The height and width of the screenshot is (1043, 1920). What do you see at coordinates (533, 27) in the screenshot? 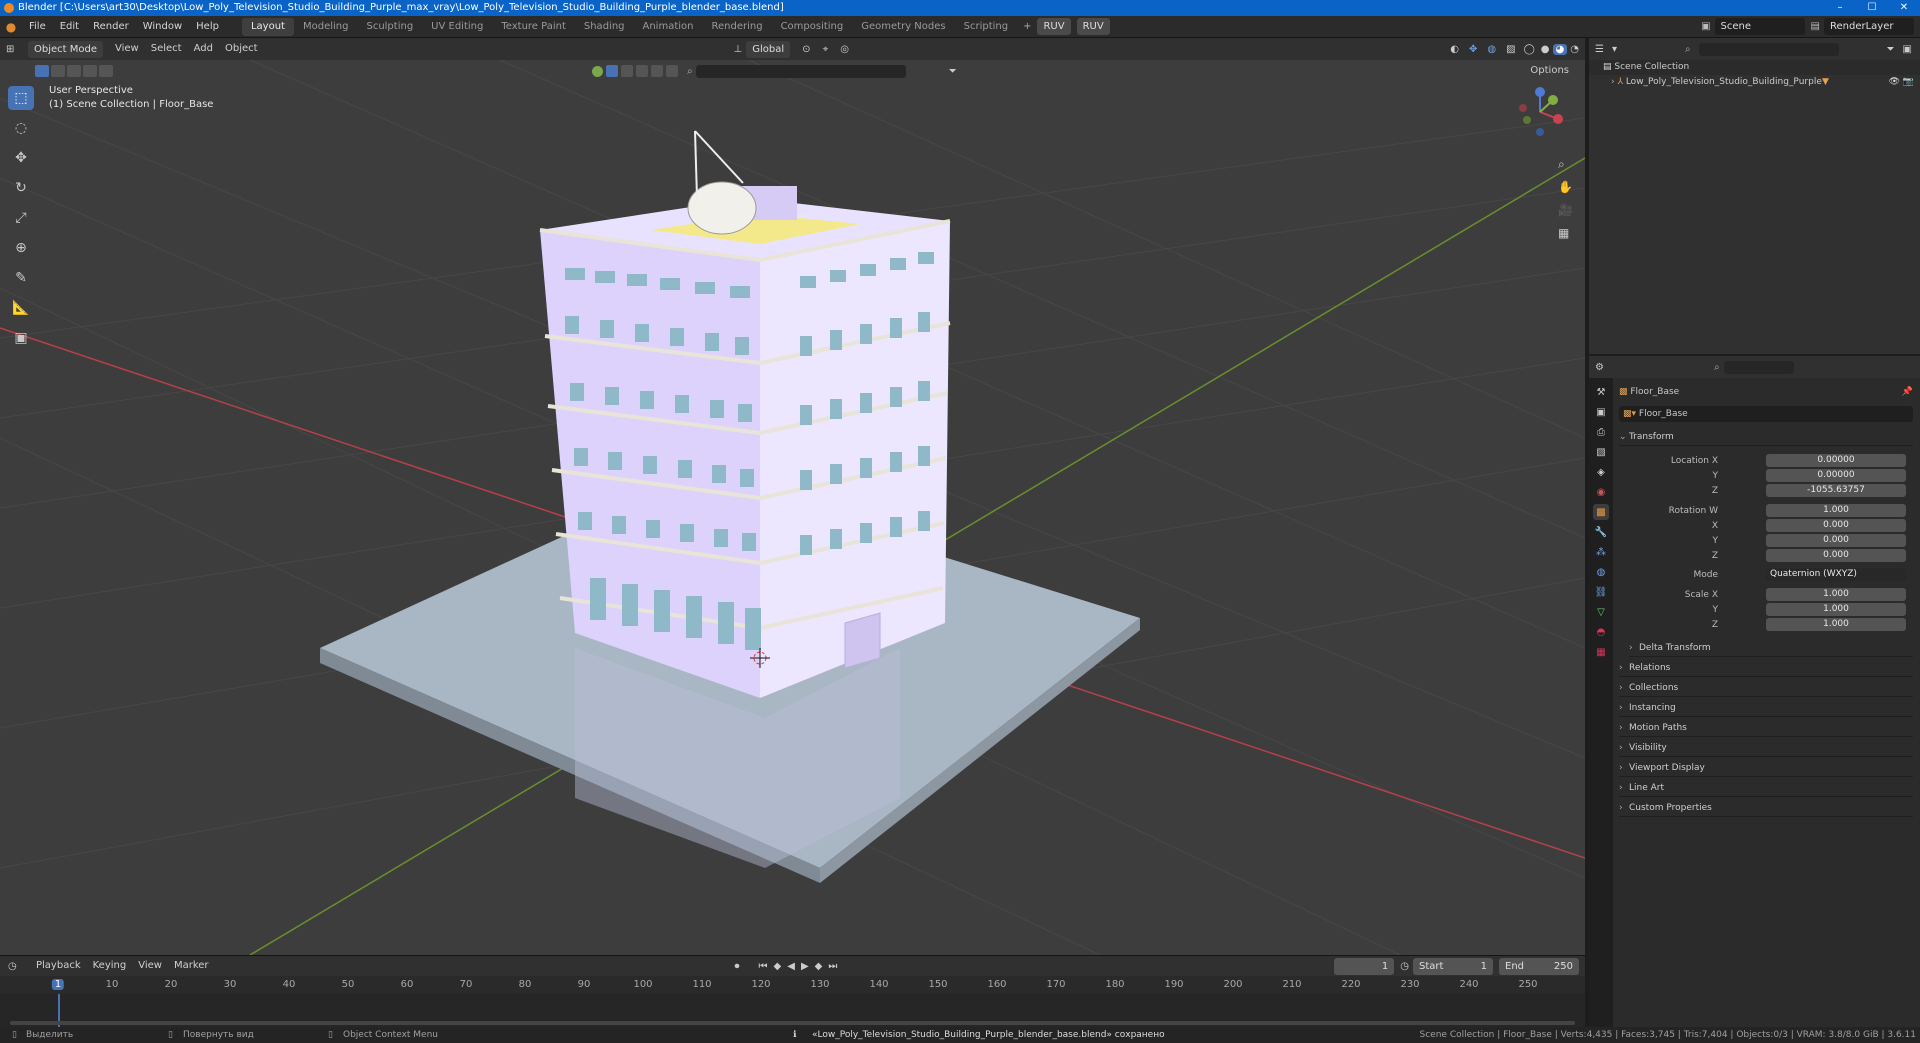
I see `tab-texture-paint: Texture Paint` at bounding box center [533, 27].